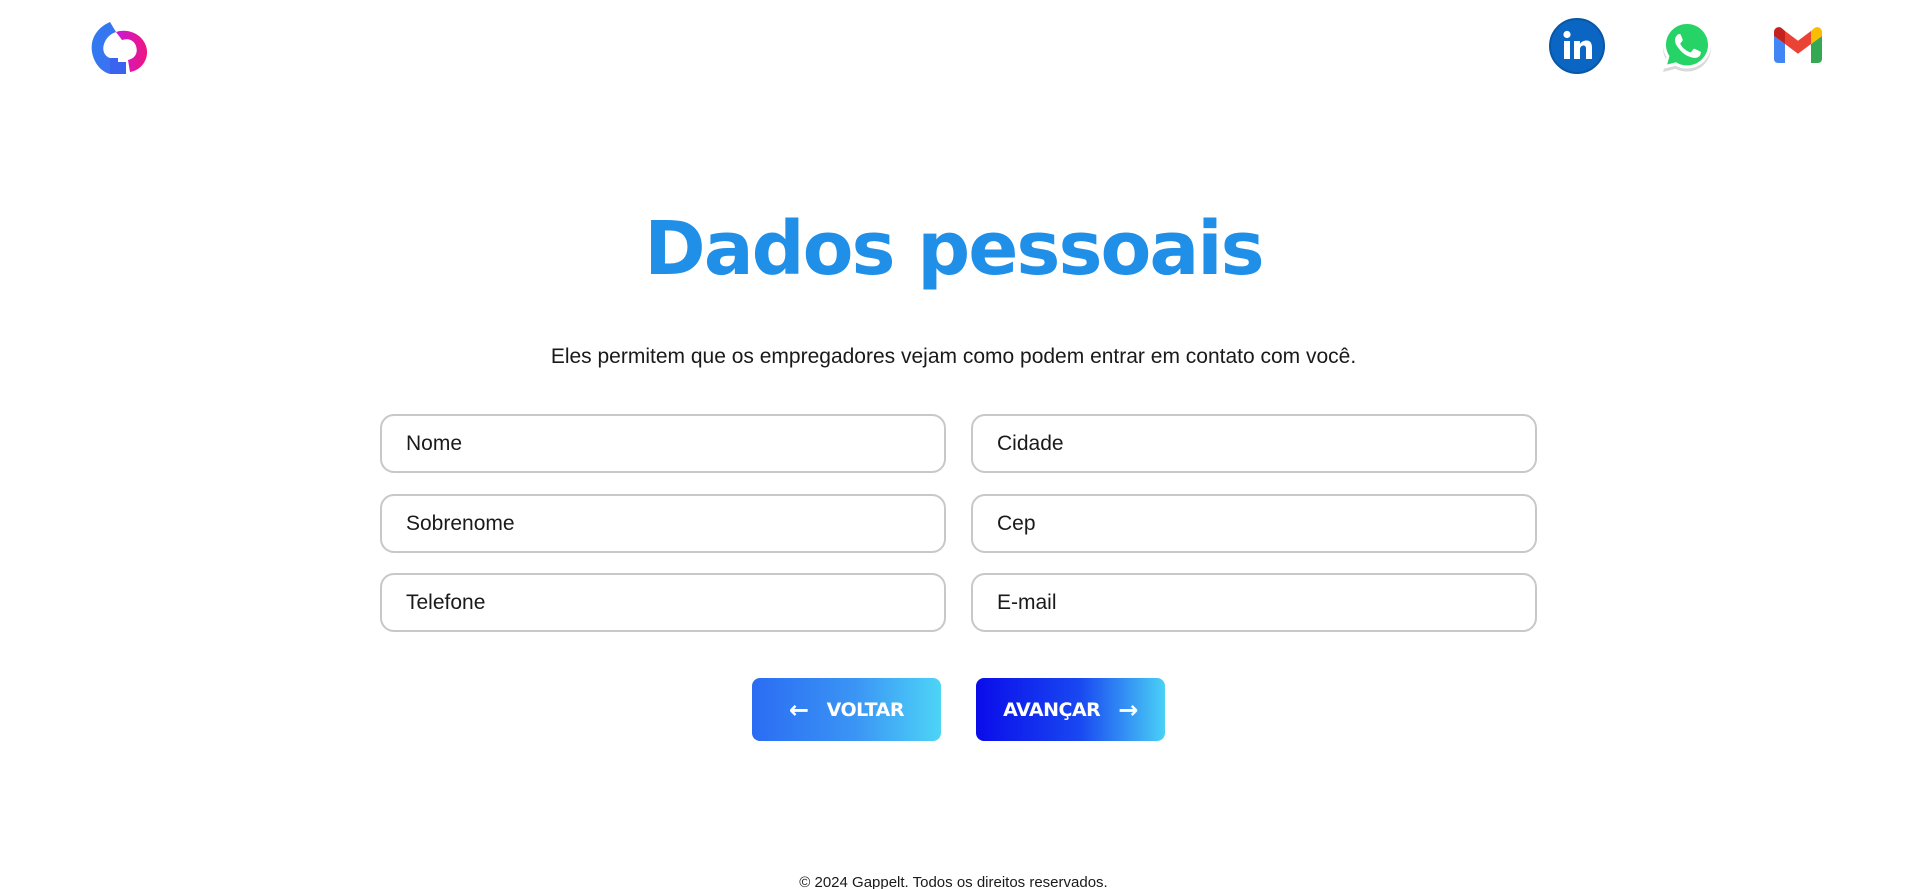  What do you see at coordinates (663, 523) in the screenshot?
I see `sobrenome-input` at bounding box center [663, 523].